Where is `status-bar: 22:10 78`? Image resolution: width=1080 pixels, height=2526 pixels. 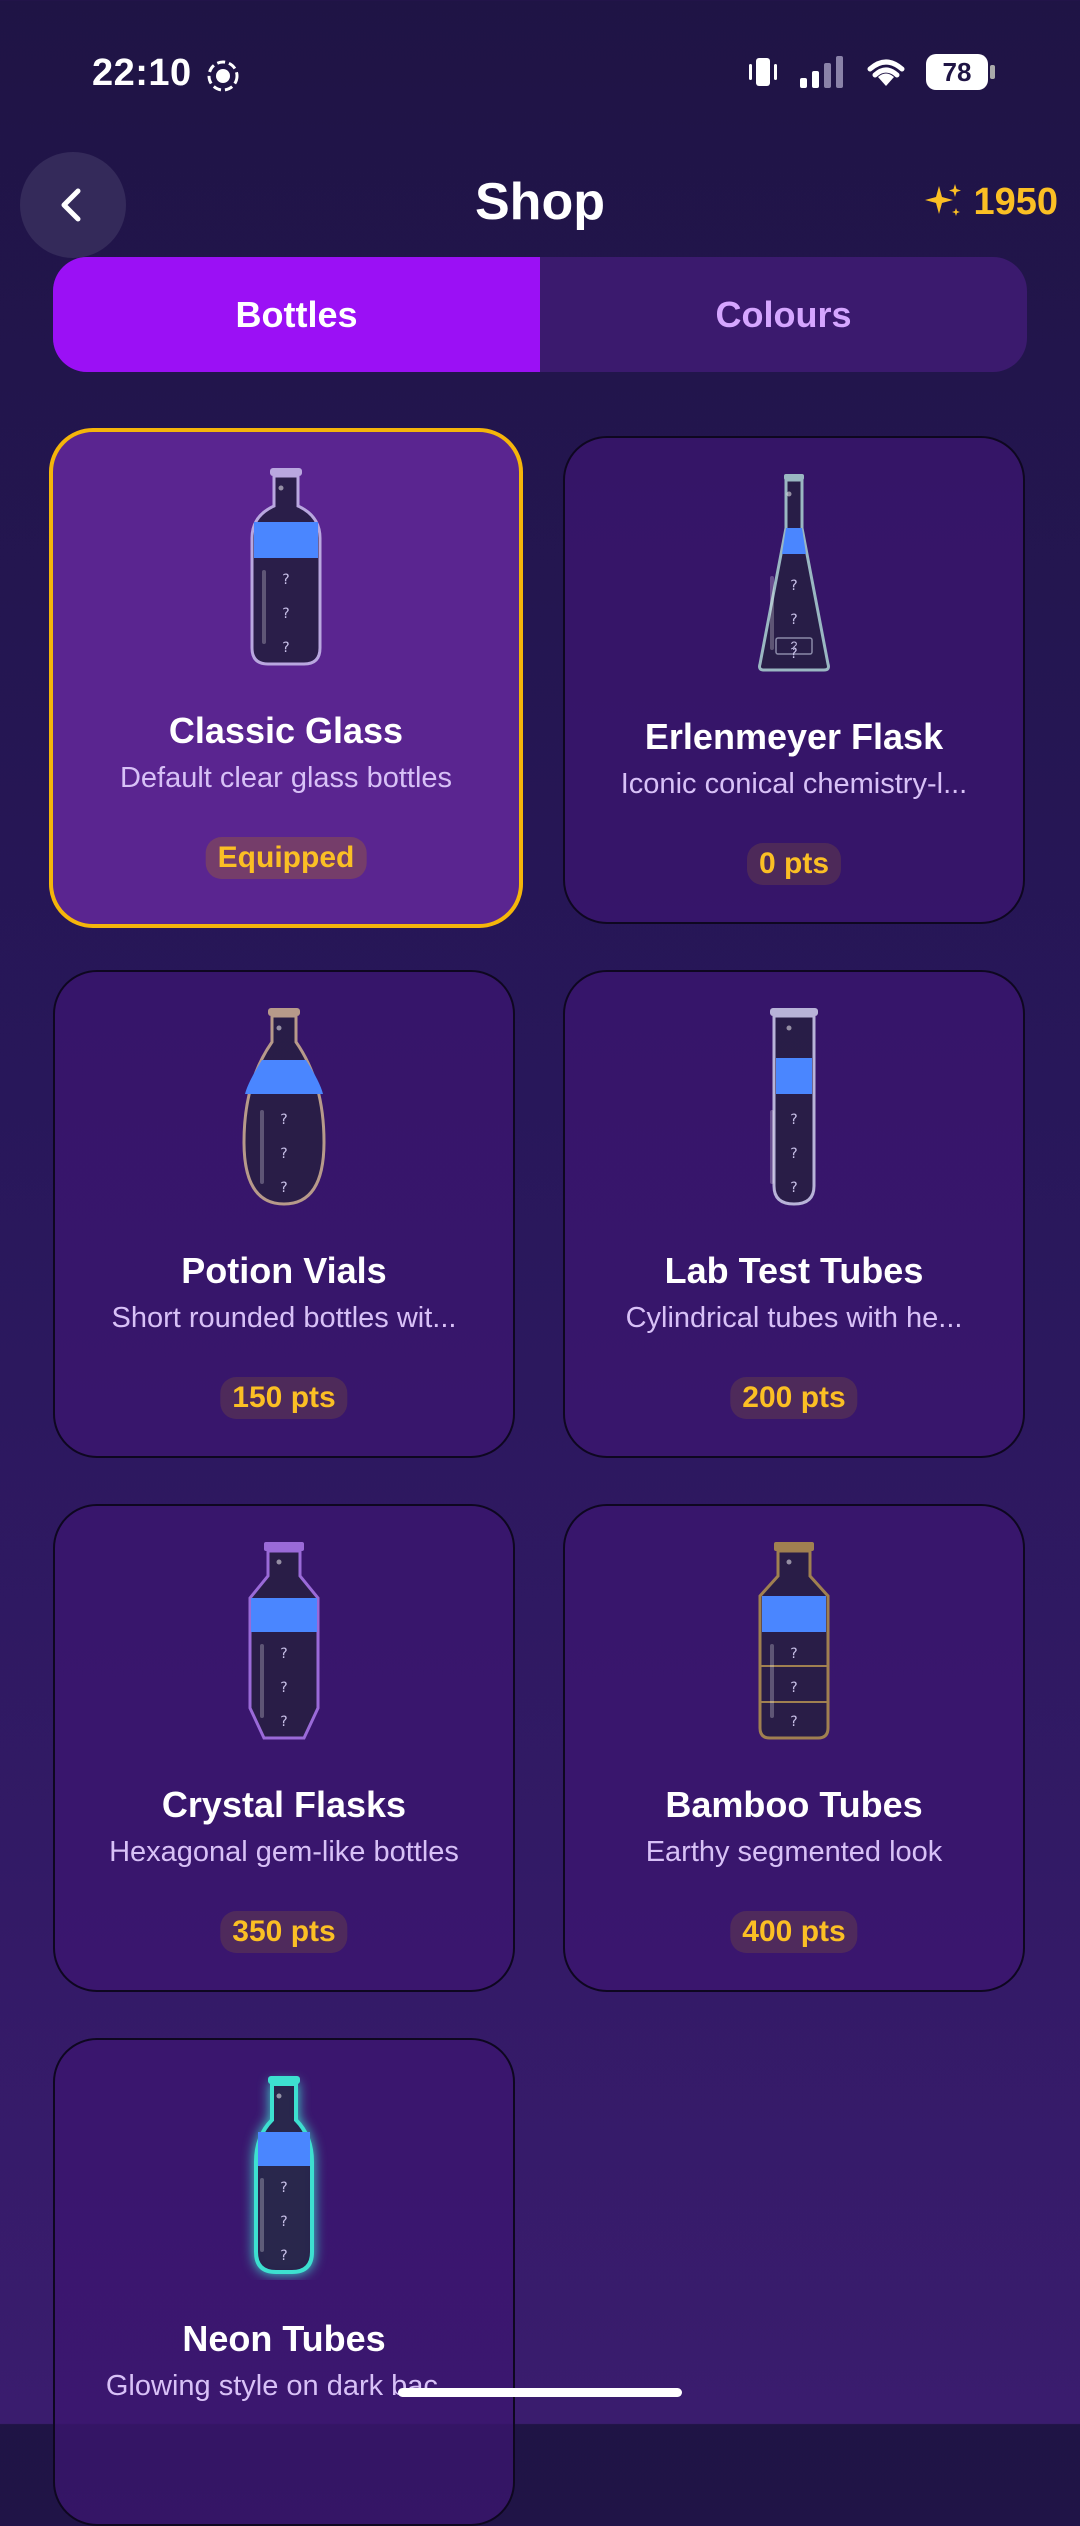 status-bar: 22:10 78 is located at coordinates (540, 75).